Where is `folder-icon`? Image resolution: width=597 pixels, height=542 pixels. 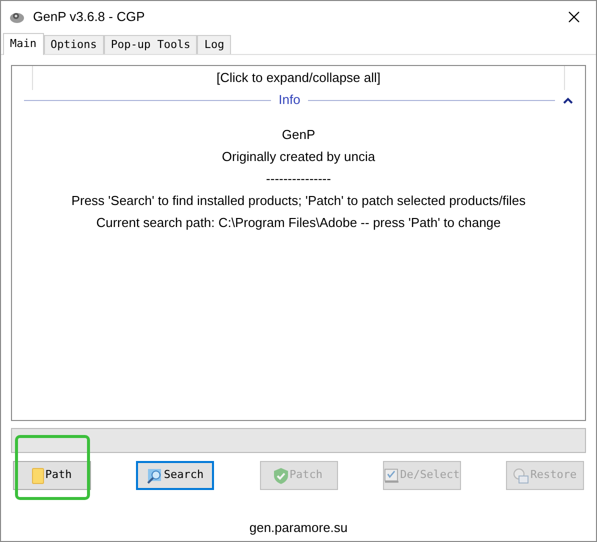 folder-icon is located at coordinates (38, 476).